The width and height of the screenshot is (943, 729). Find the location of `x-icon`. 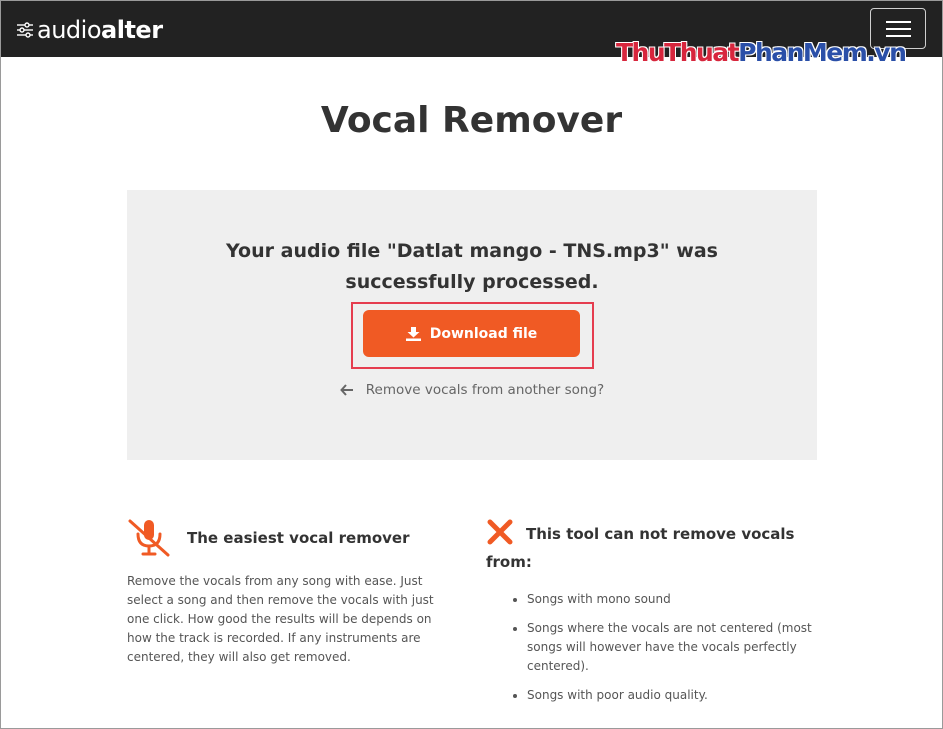

x-icon is located at coordinates (500, 532).